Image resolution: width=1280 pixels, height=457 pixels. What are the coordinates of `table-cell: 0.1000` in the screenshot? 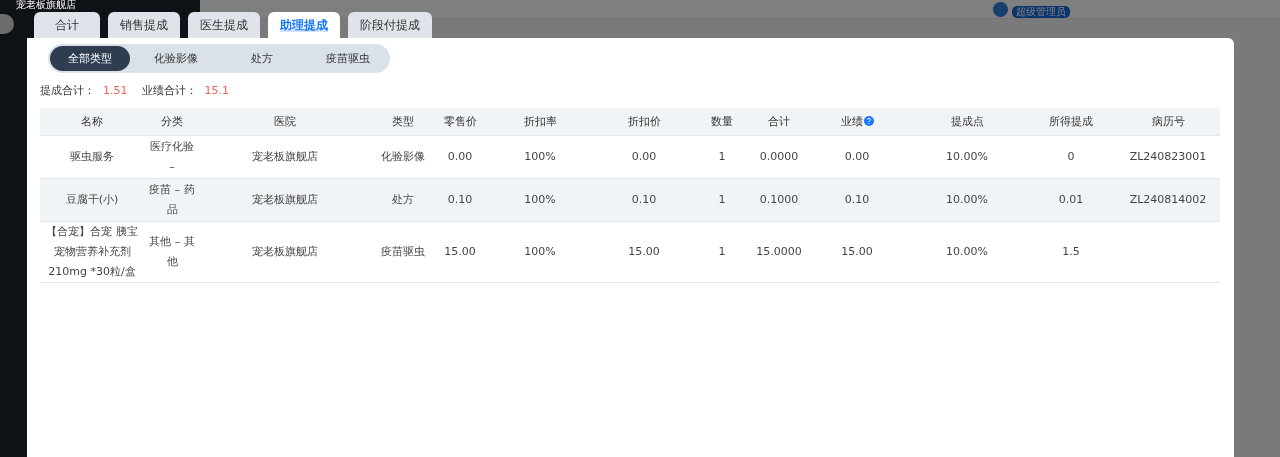 It's located at (779, 199).